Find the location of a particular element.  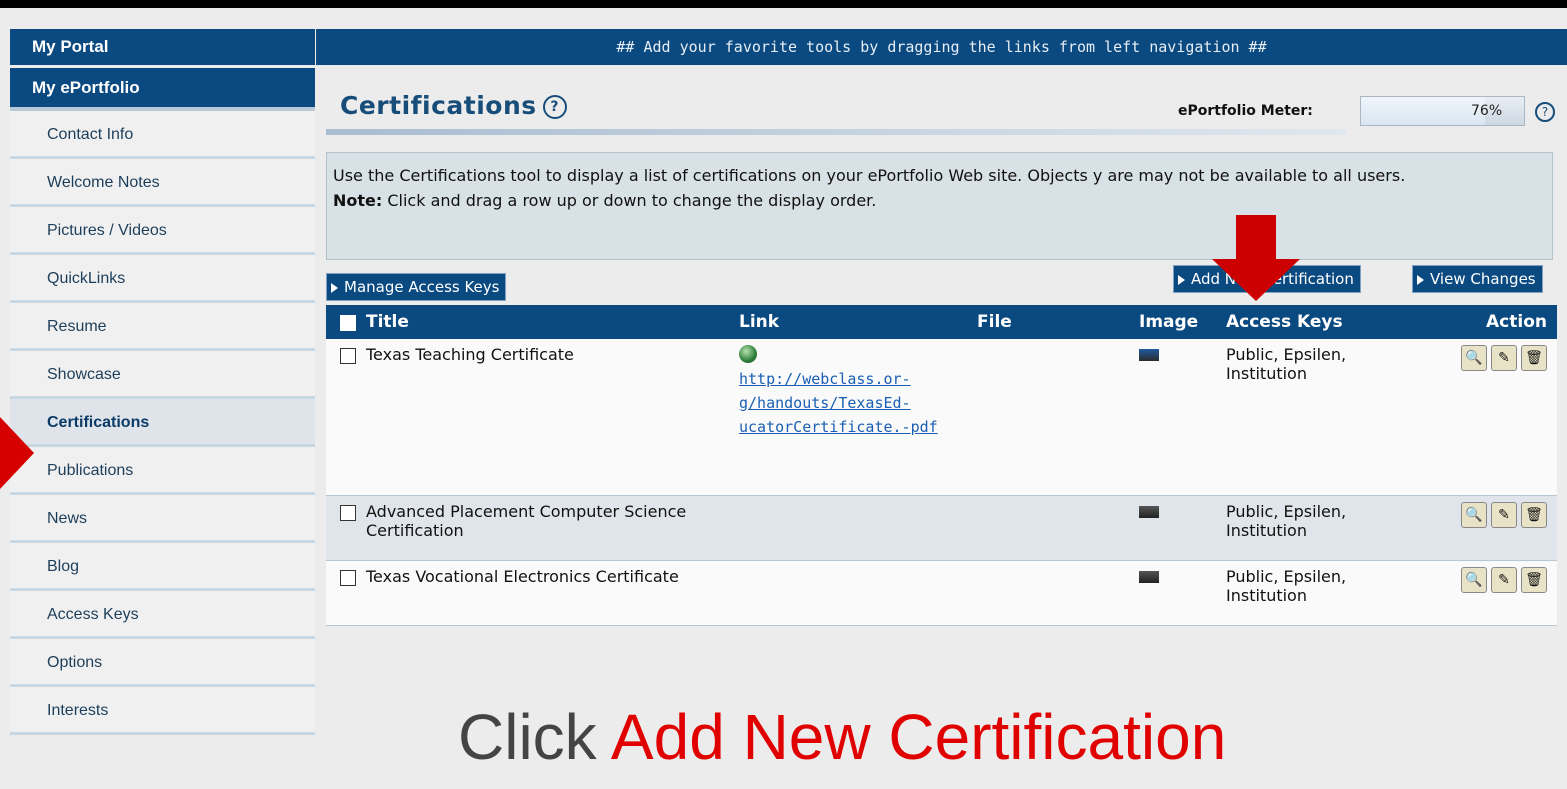

sidebar-item-pictures-videos: Pictures / Videos is located at coordinates (162, 231).